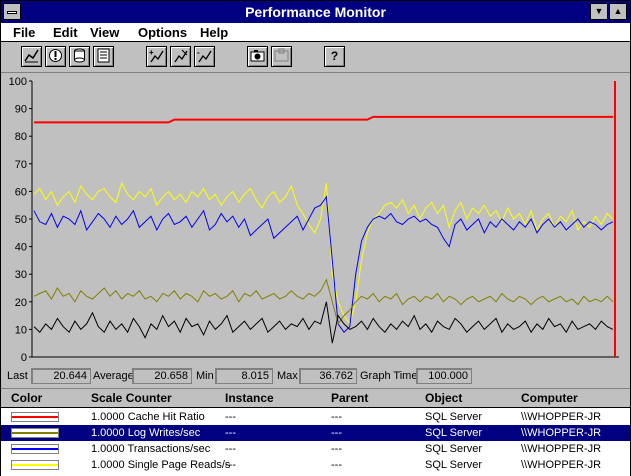 The image size is (631, 476). I want to click on col-scale-counter: Scale Counter, so click(131, 398).